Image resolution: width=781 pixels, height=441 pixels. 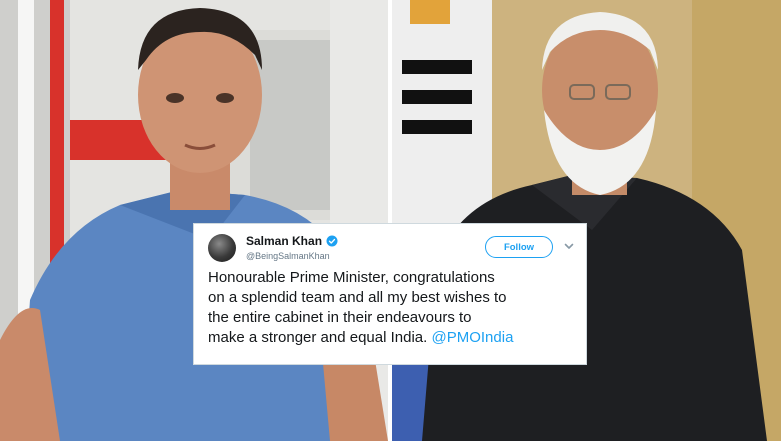 What do you see at coordinates (569, 246) in the screenshot?
I see `chevron-down-icon` at bounding box center [569, 246].